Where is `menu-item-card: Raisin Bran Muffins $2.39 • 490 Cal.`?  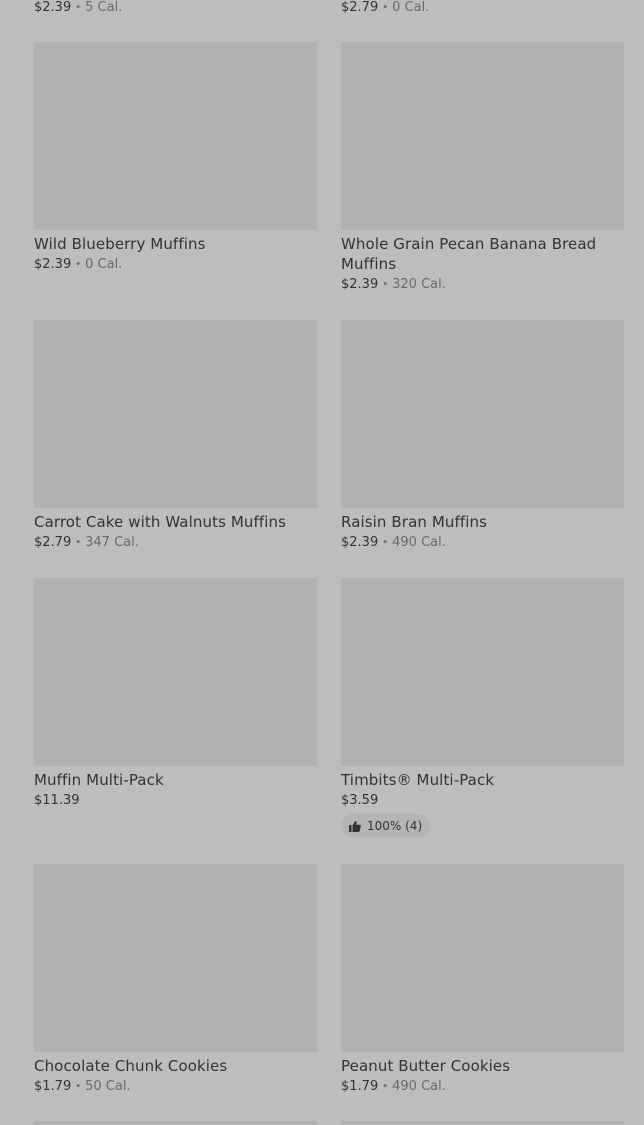
menu-item-card: Raisin Bran Muffins $2.39 • 490 Cal. is located at coordinates (482, 436).